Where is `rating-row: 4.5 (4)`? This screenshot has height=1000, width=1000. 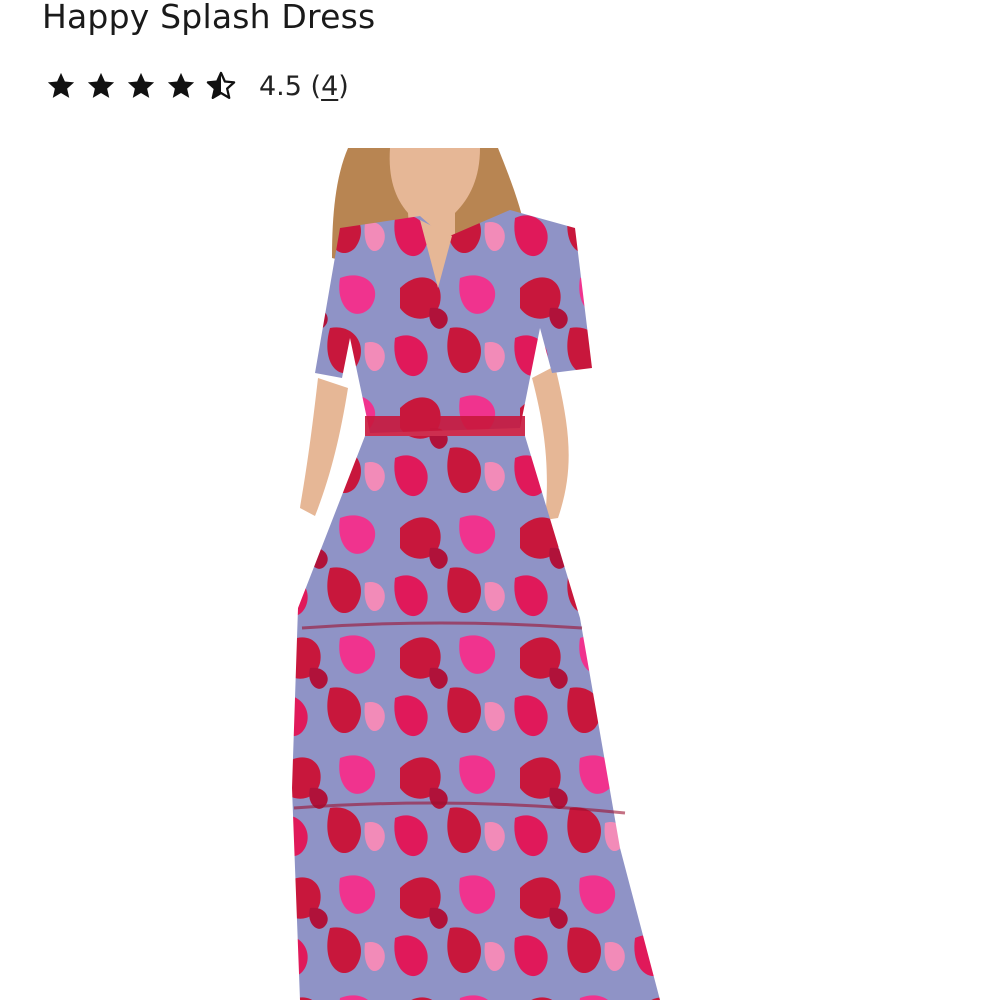
rating-row: 4.5 (4) is located at coordinates (197, 86).